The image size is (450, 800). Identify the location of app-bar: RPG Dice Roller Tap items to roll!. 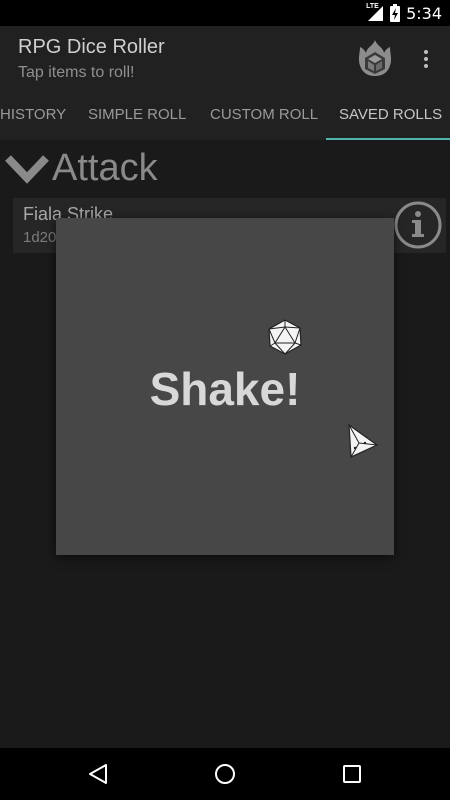
(225, 61).